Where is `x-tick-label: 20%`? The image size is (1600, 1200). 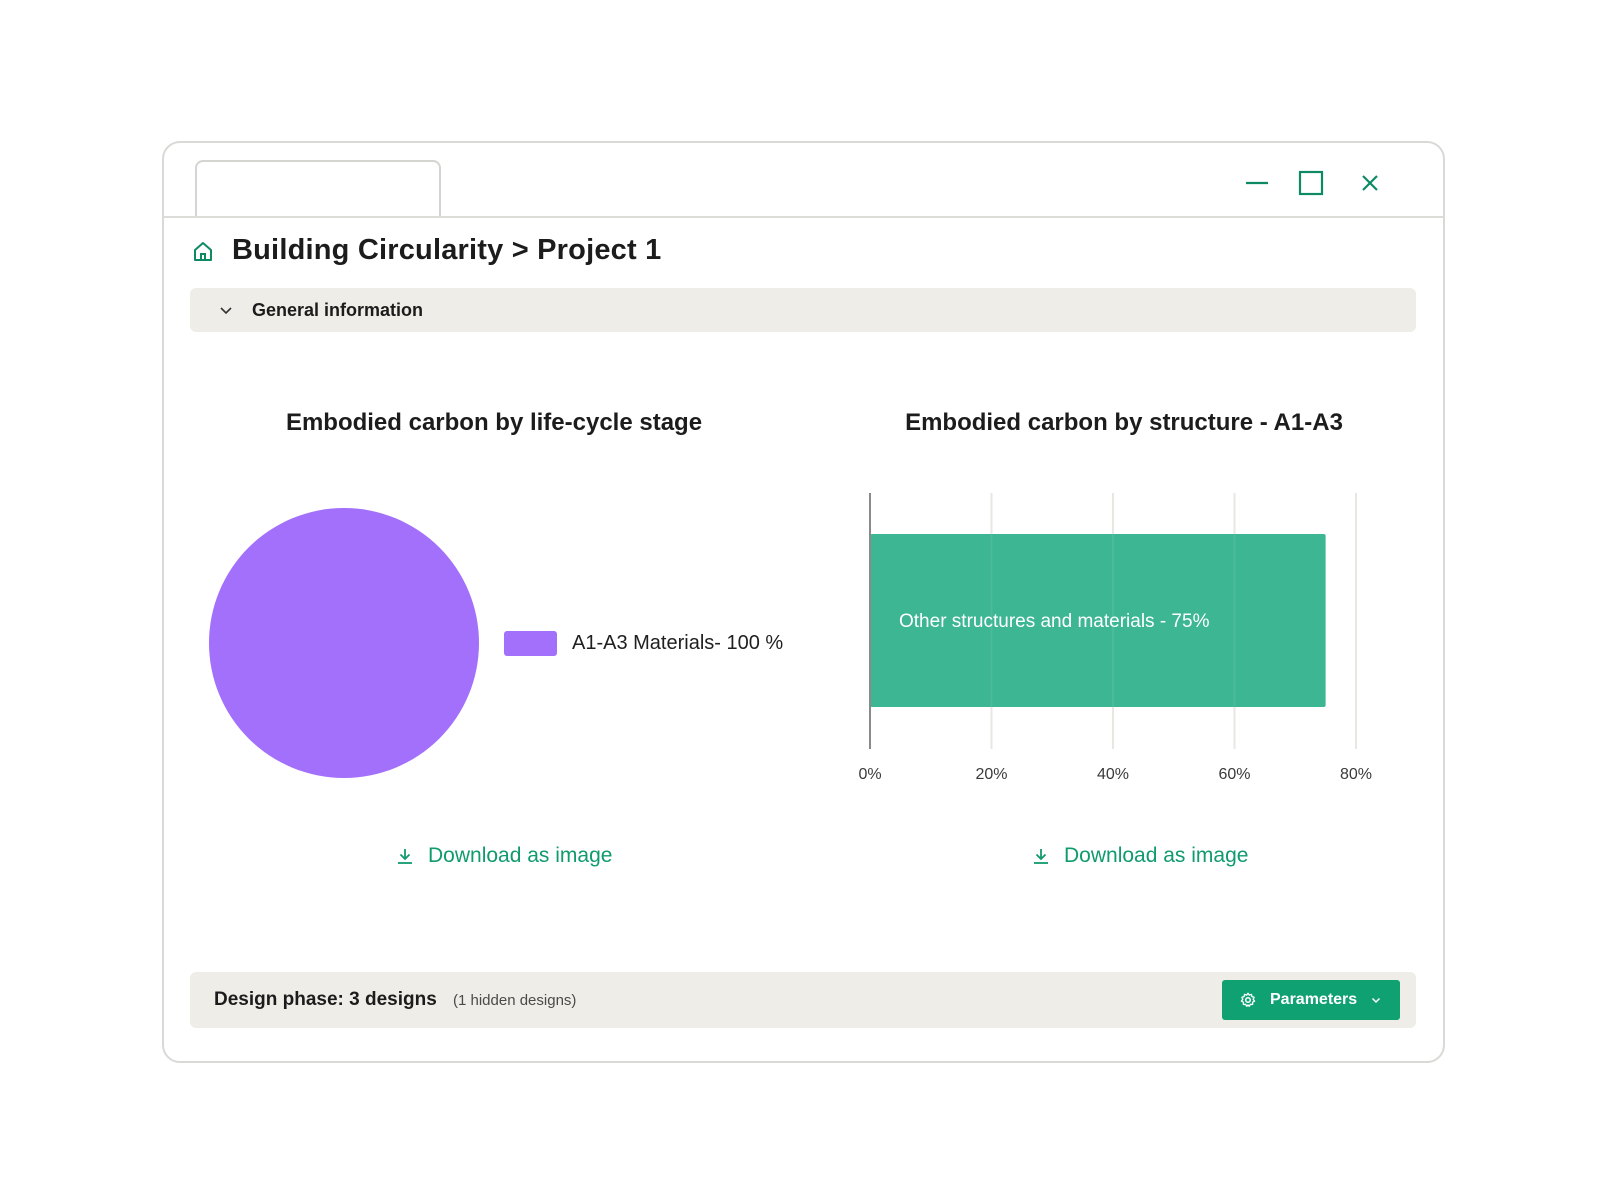 x-tick-label: 20% is located at coordinates (991, 774).